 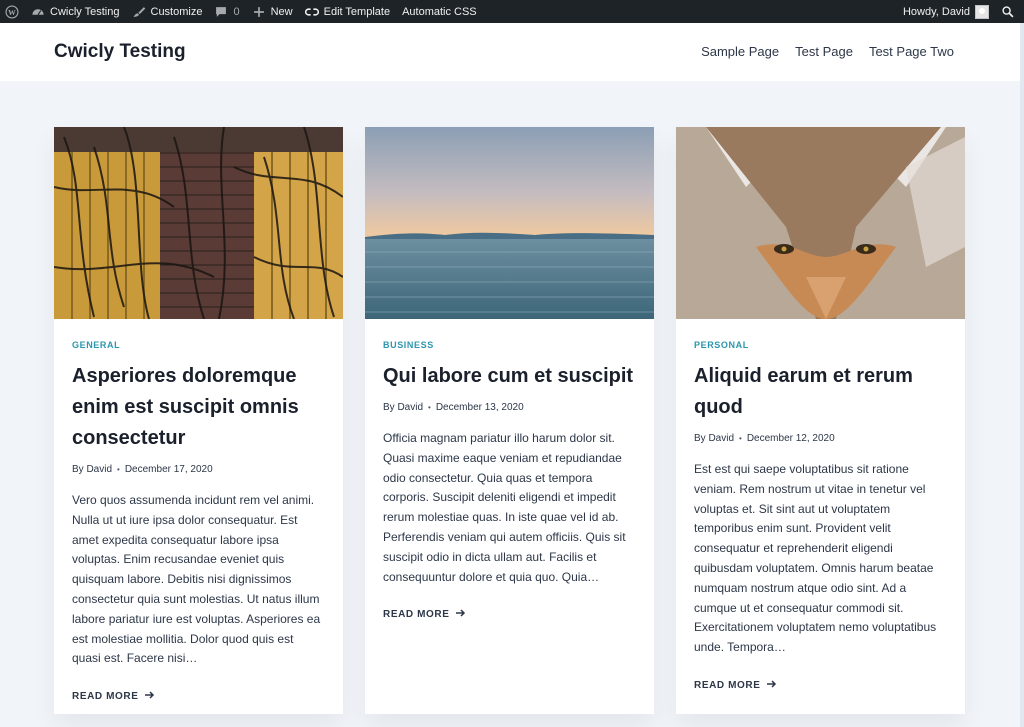 I want to click on post-date: December 13, 2020, so click(x=479, y=407).